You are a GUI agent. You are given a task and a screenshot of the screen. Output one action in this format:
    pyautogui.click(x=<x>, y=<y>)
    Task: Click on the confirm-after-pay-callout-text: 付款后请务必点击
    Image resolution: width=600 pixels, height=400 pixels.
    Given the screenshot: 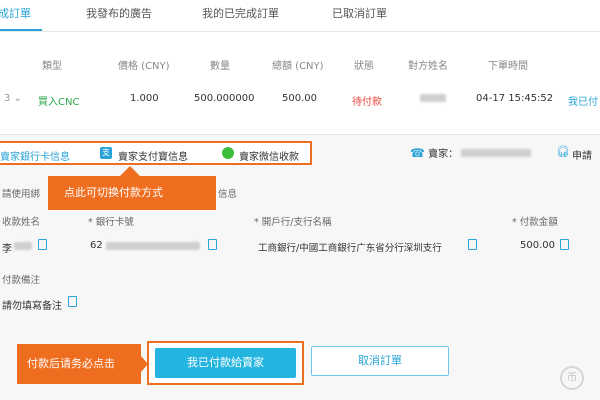 What is the action you would take?
    pyautogui.click(x=71, y=363)
    